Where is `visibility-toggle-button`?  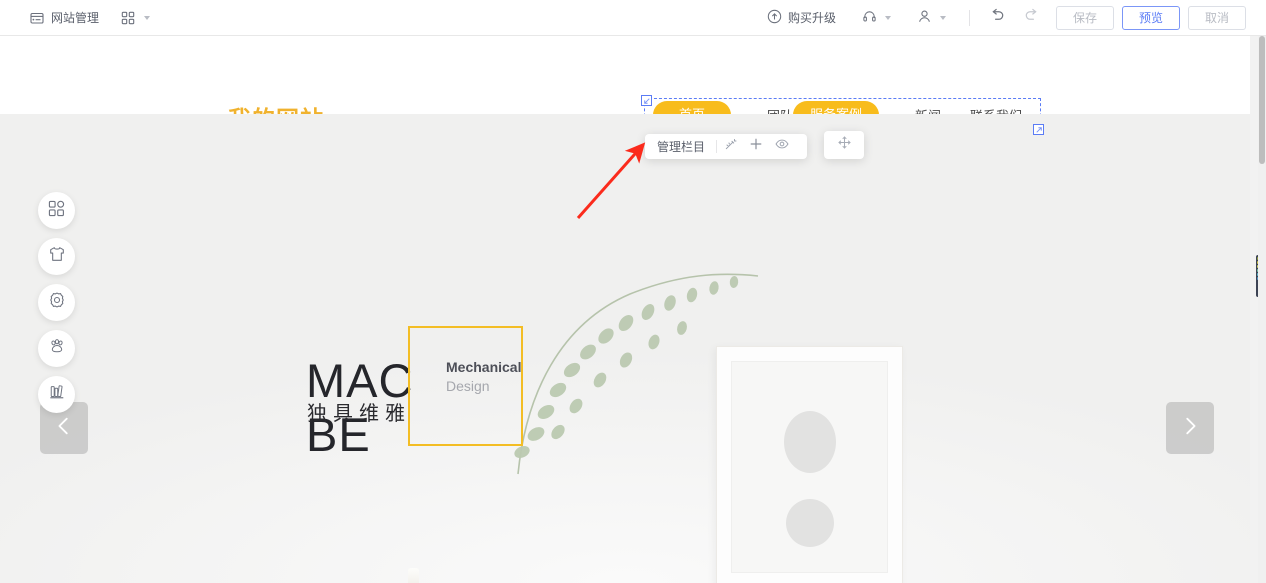
visibility-toggle-button is located at coordinates (782, 146).